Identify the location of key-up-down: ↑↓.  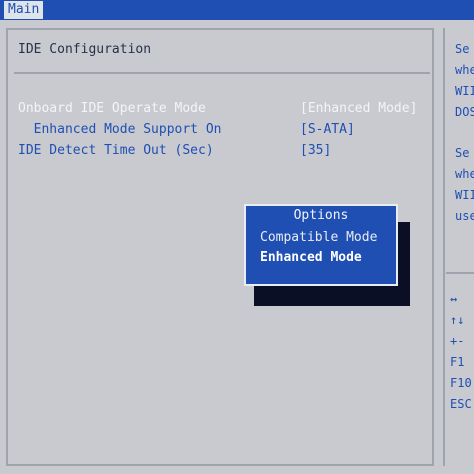
(457, 320).